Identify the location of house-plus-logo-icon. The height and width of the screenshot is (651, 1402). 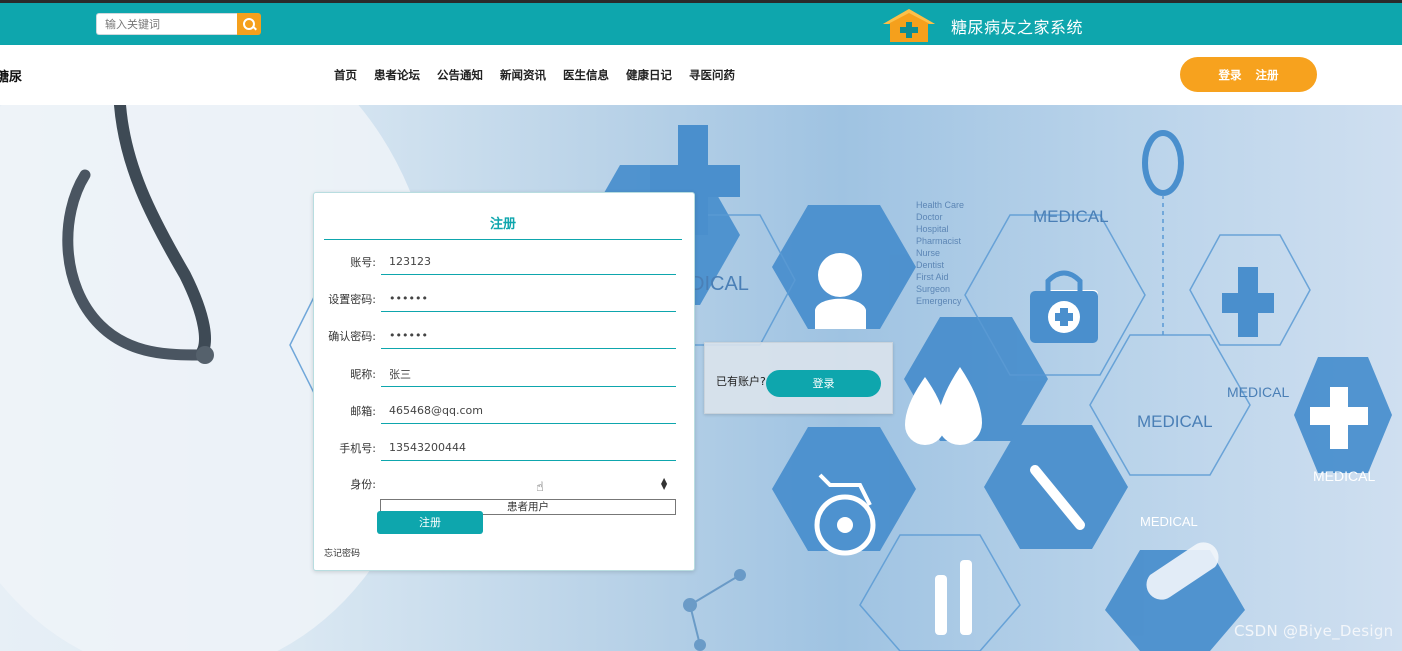
(909, 25).